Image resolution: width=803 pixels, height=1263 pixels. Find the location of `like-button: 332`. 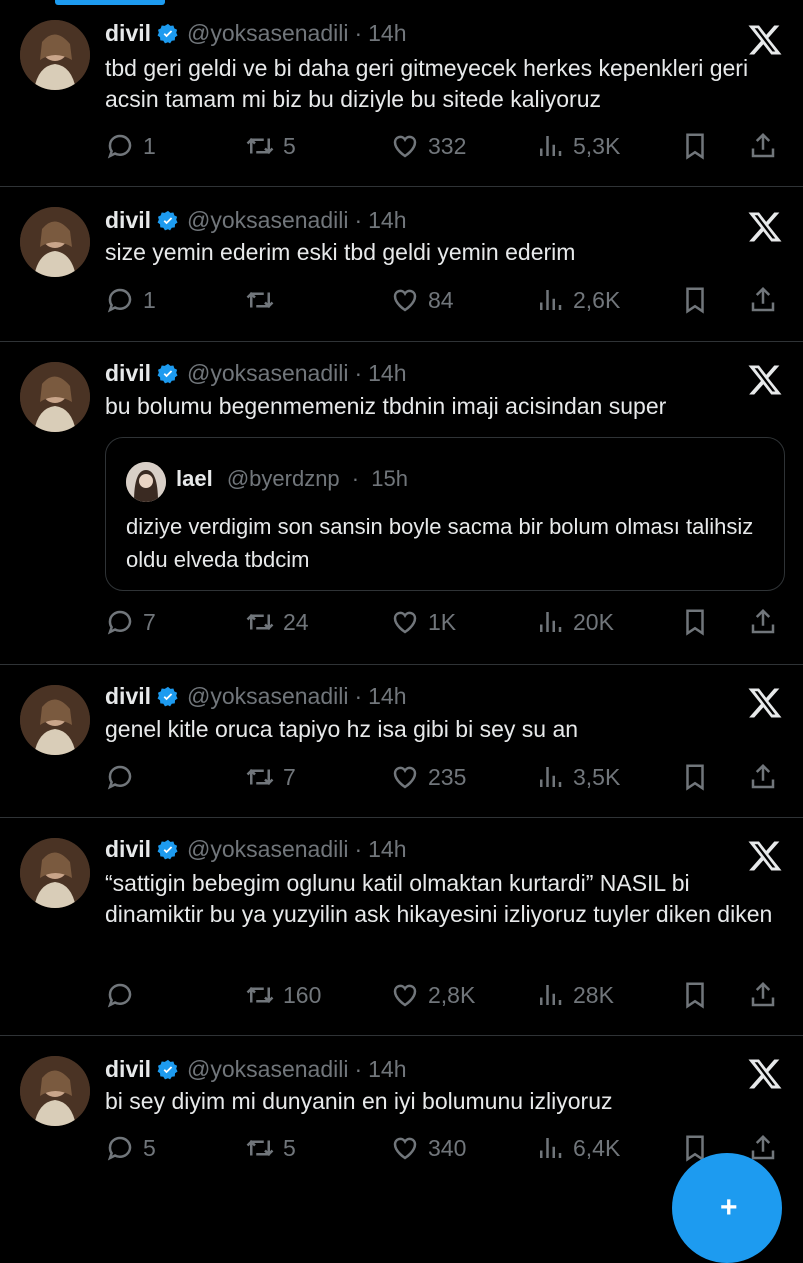

like-button: 332 is located at coordinates (428, 146).